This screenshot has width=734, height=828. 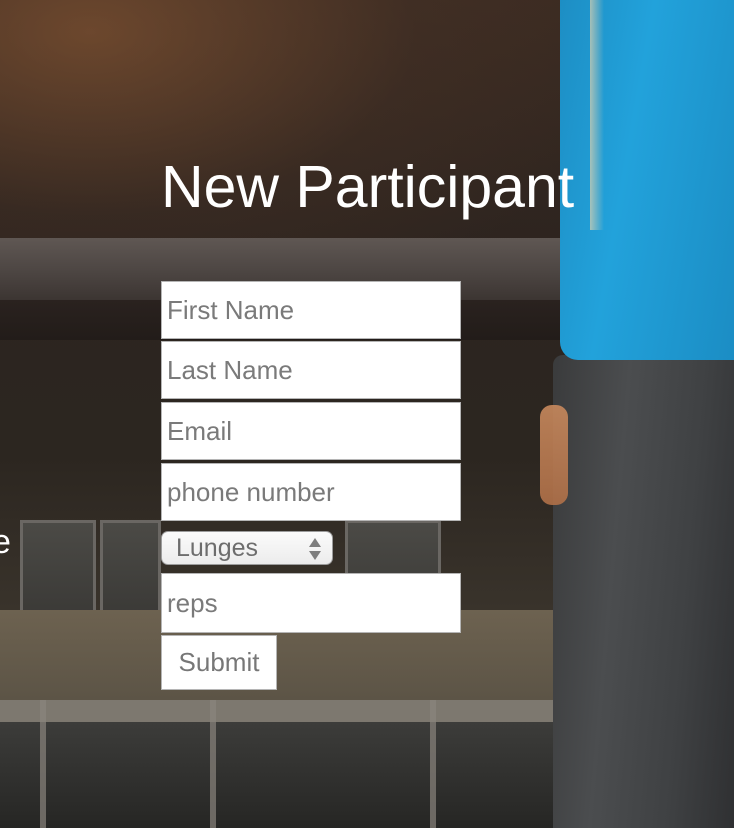 I want to click on person-shirt-highlight, so click(x=597, y=115).